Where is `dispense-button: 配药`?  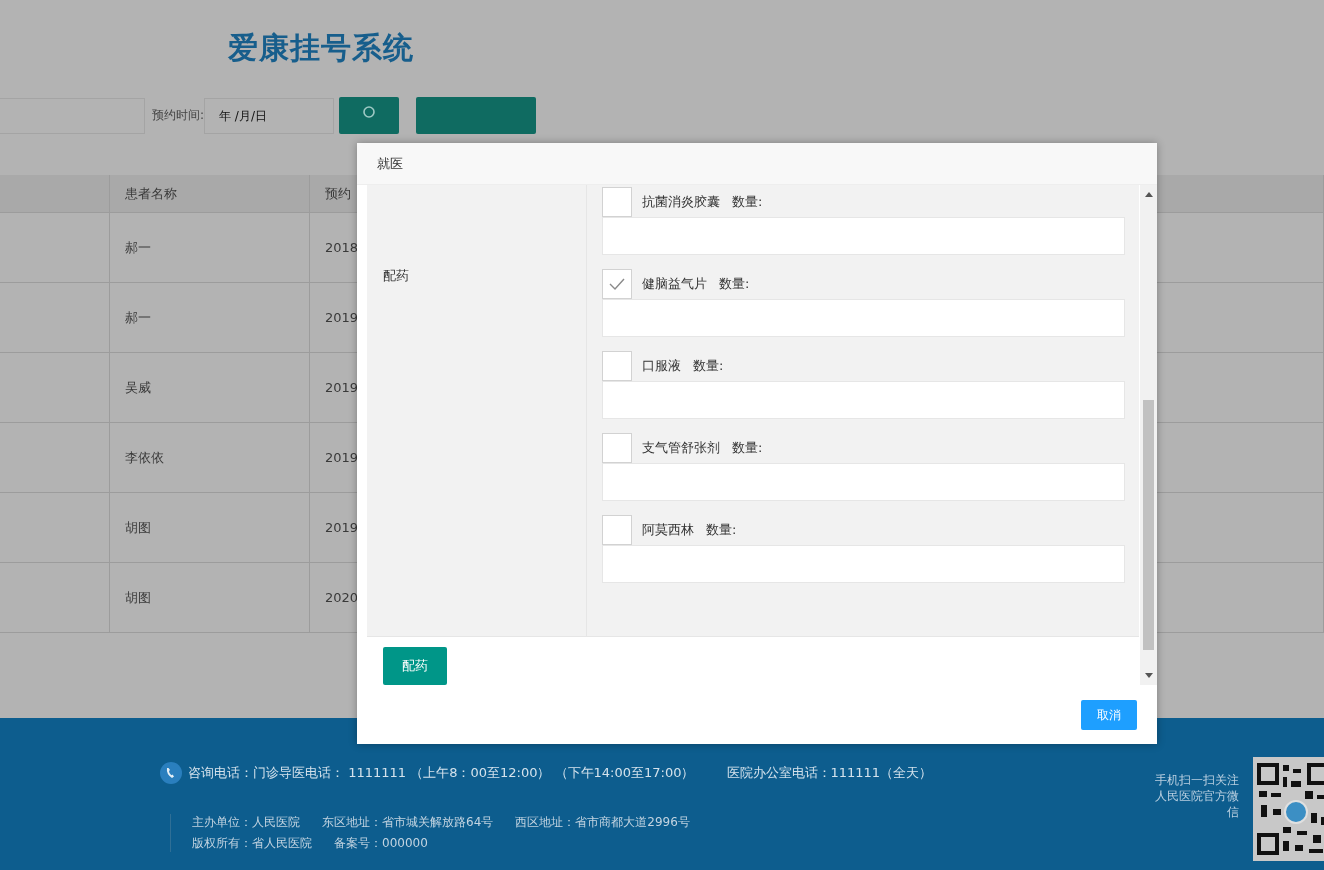 dispense-button: 配药 is located at coordinates (415, 666).